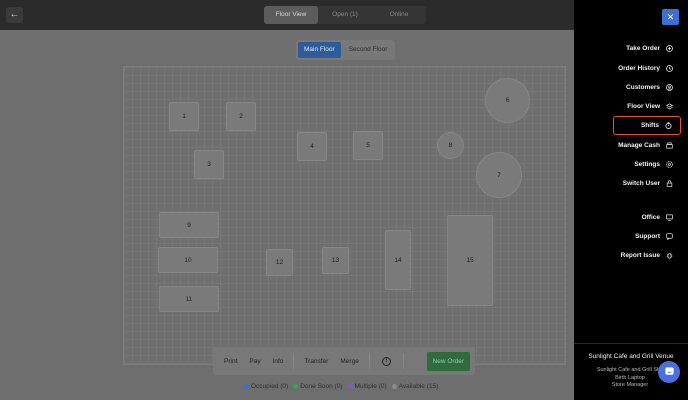 This screenshot has width=688, height=400. I want to click on menu-item-label: Switch User, so click(641, 183).